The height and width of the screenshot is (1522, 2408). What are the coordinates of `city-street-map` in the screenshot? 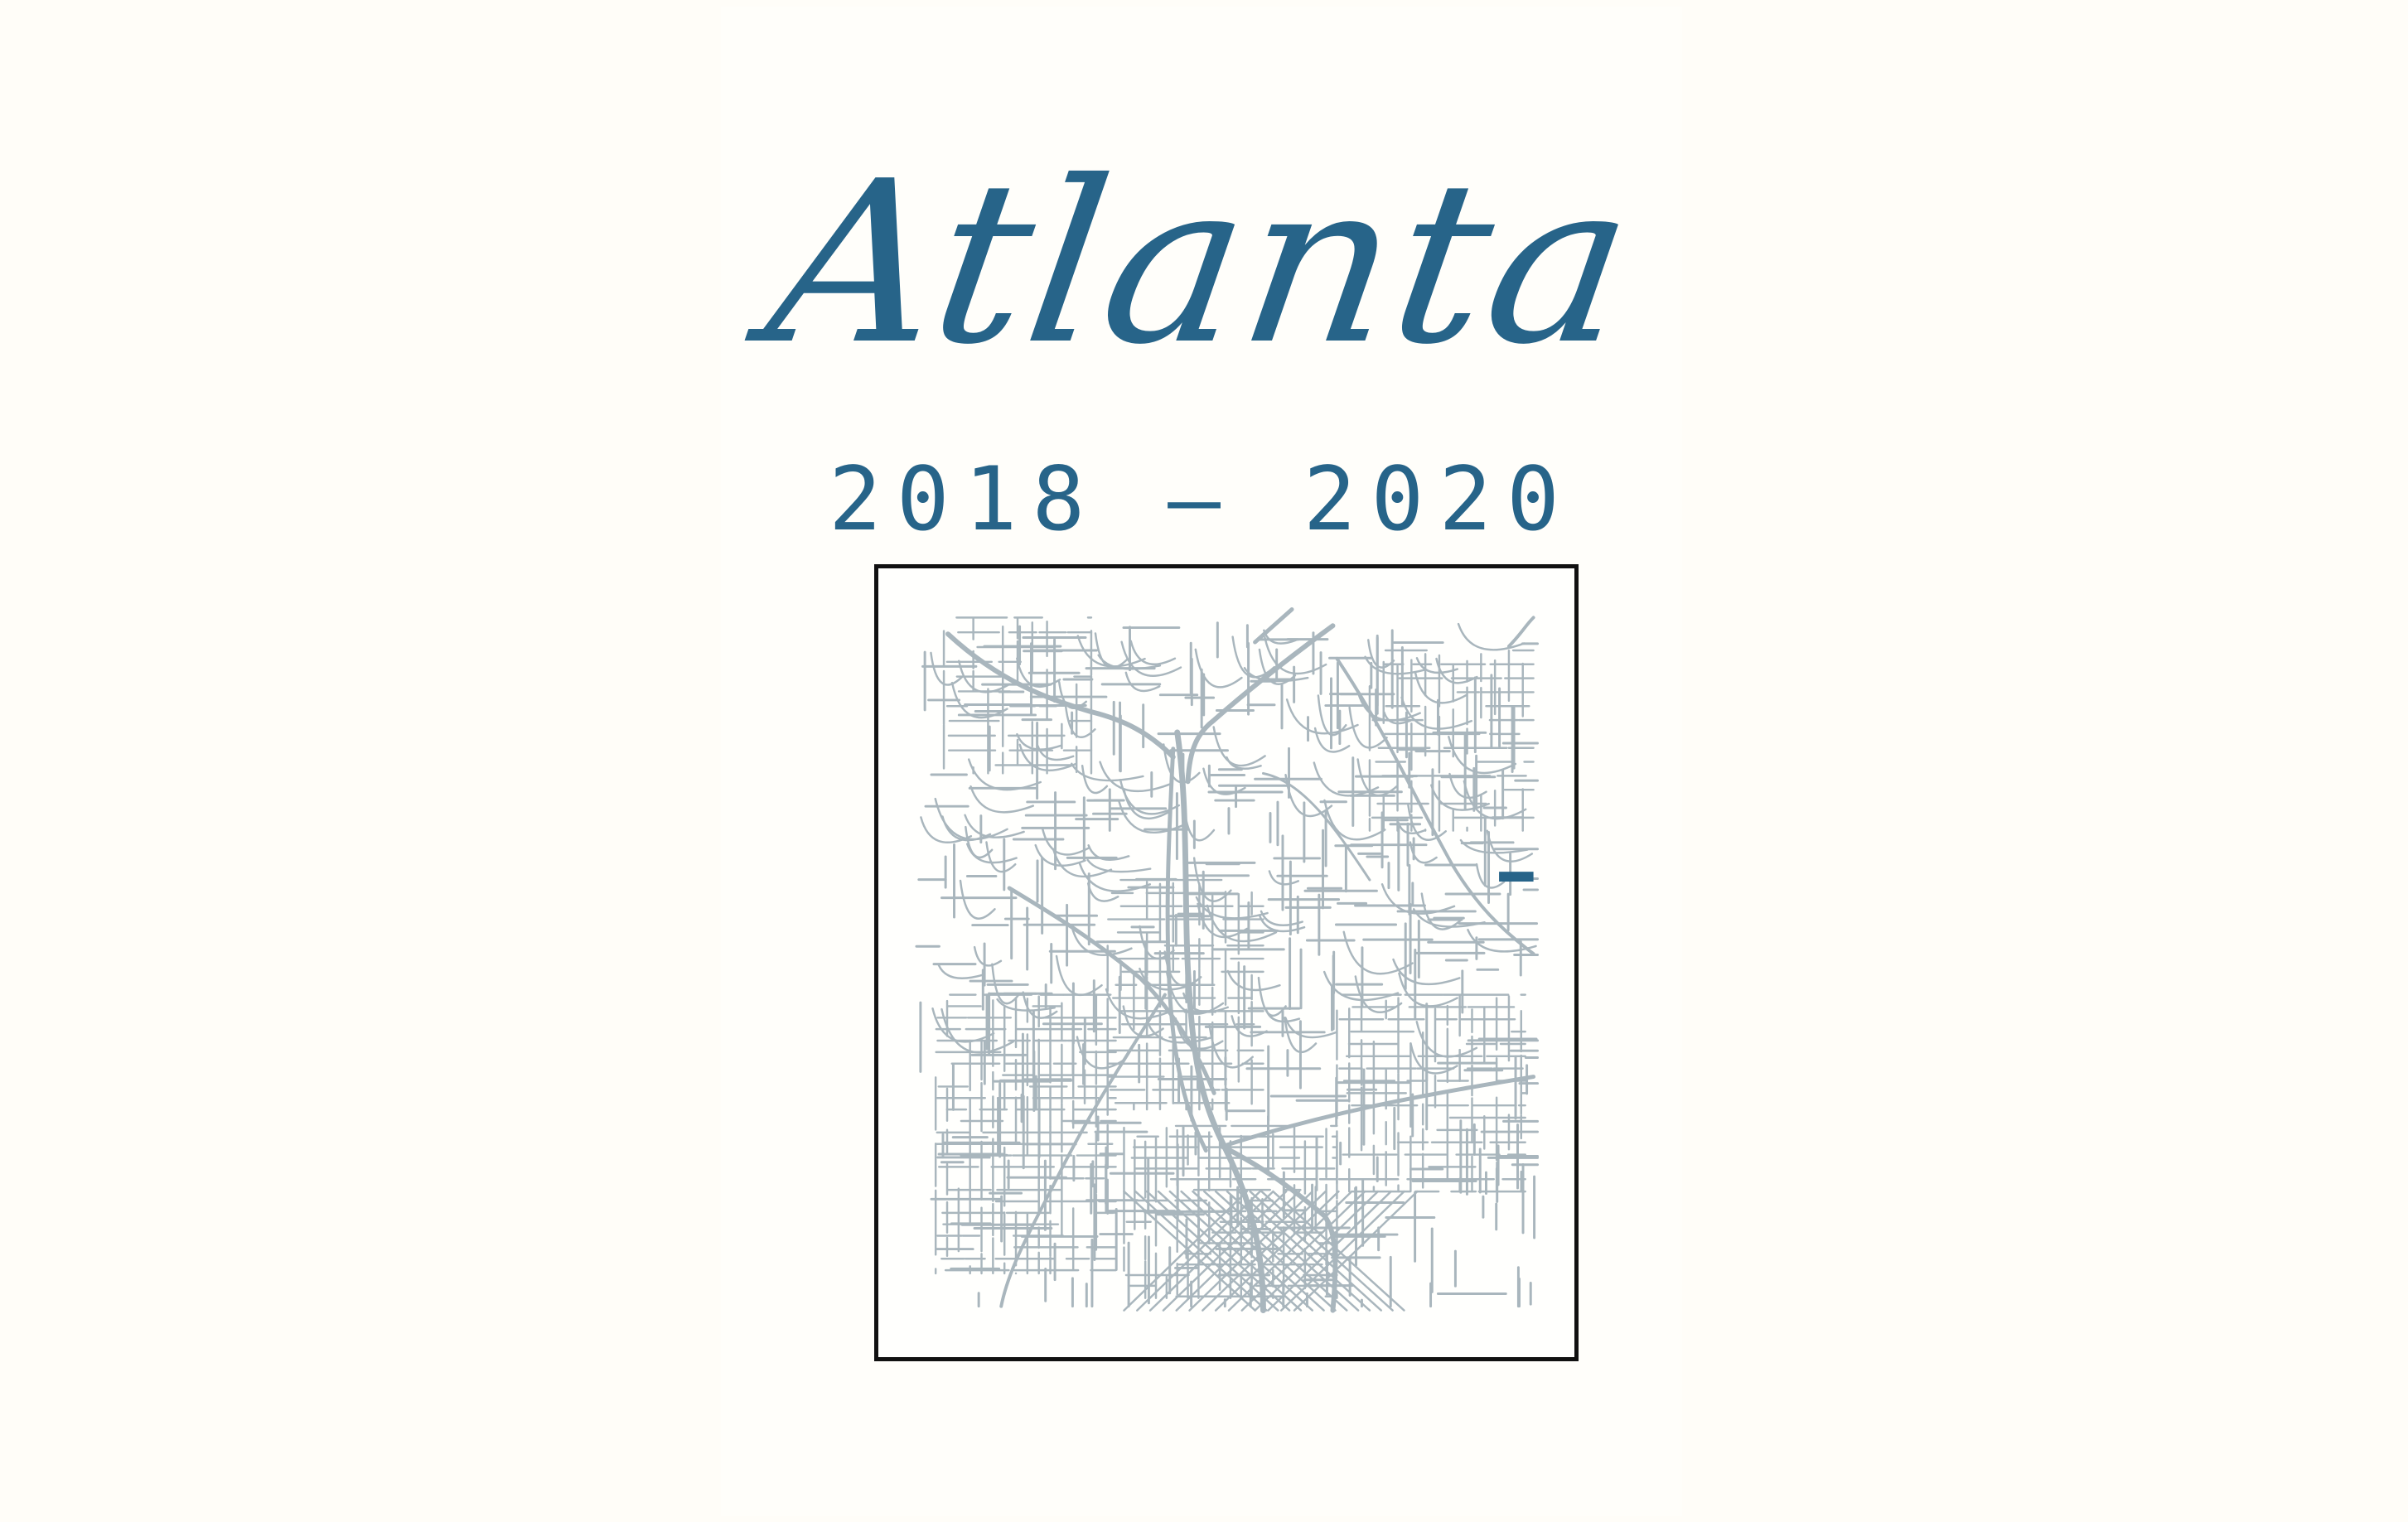 It's located at (1228, 960).